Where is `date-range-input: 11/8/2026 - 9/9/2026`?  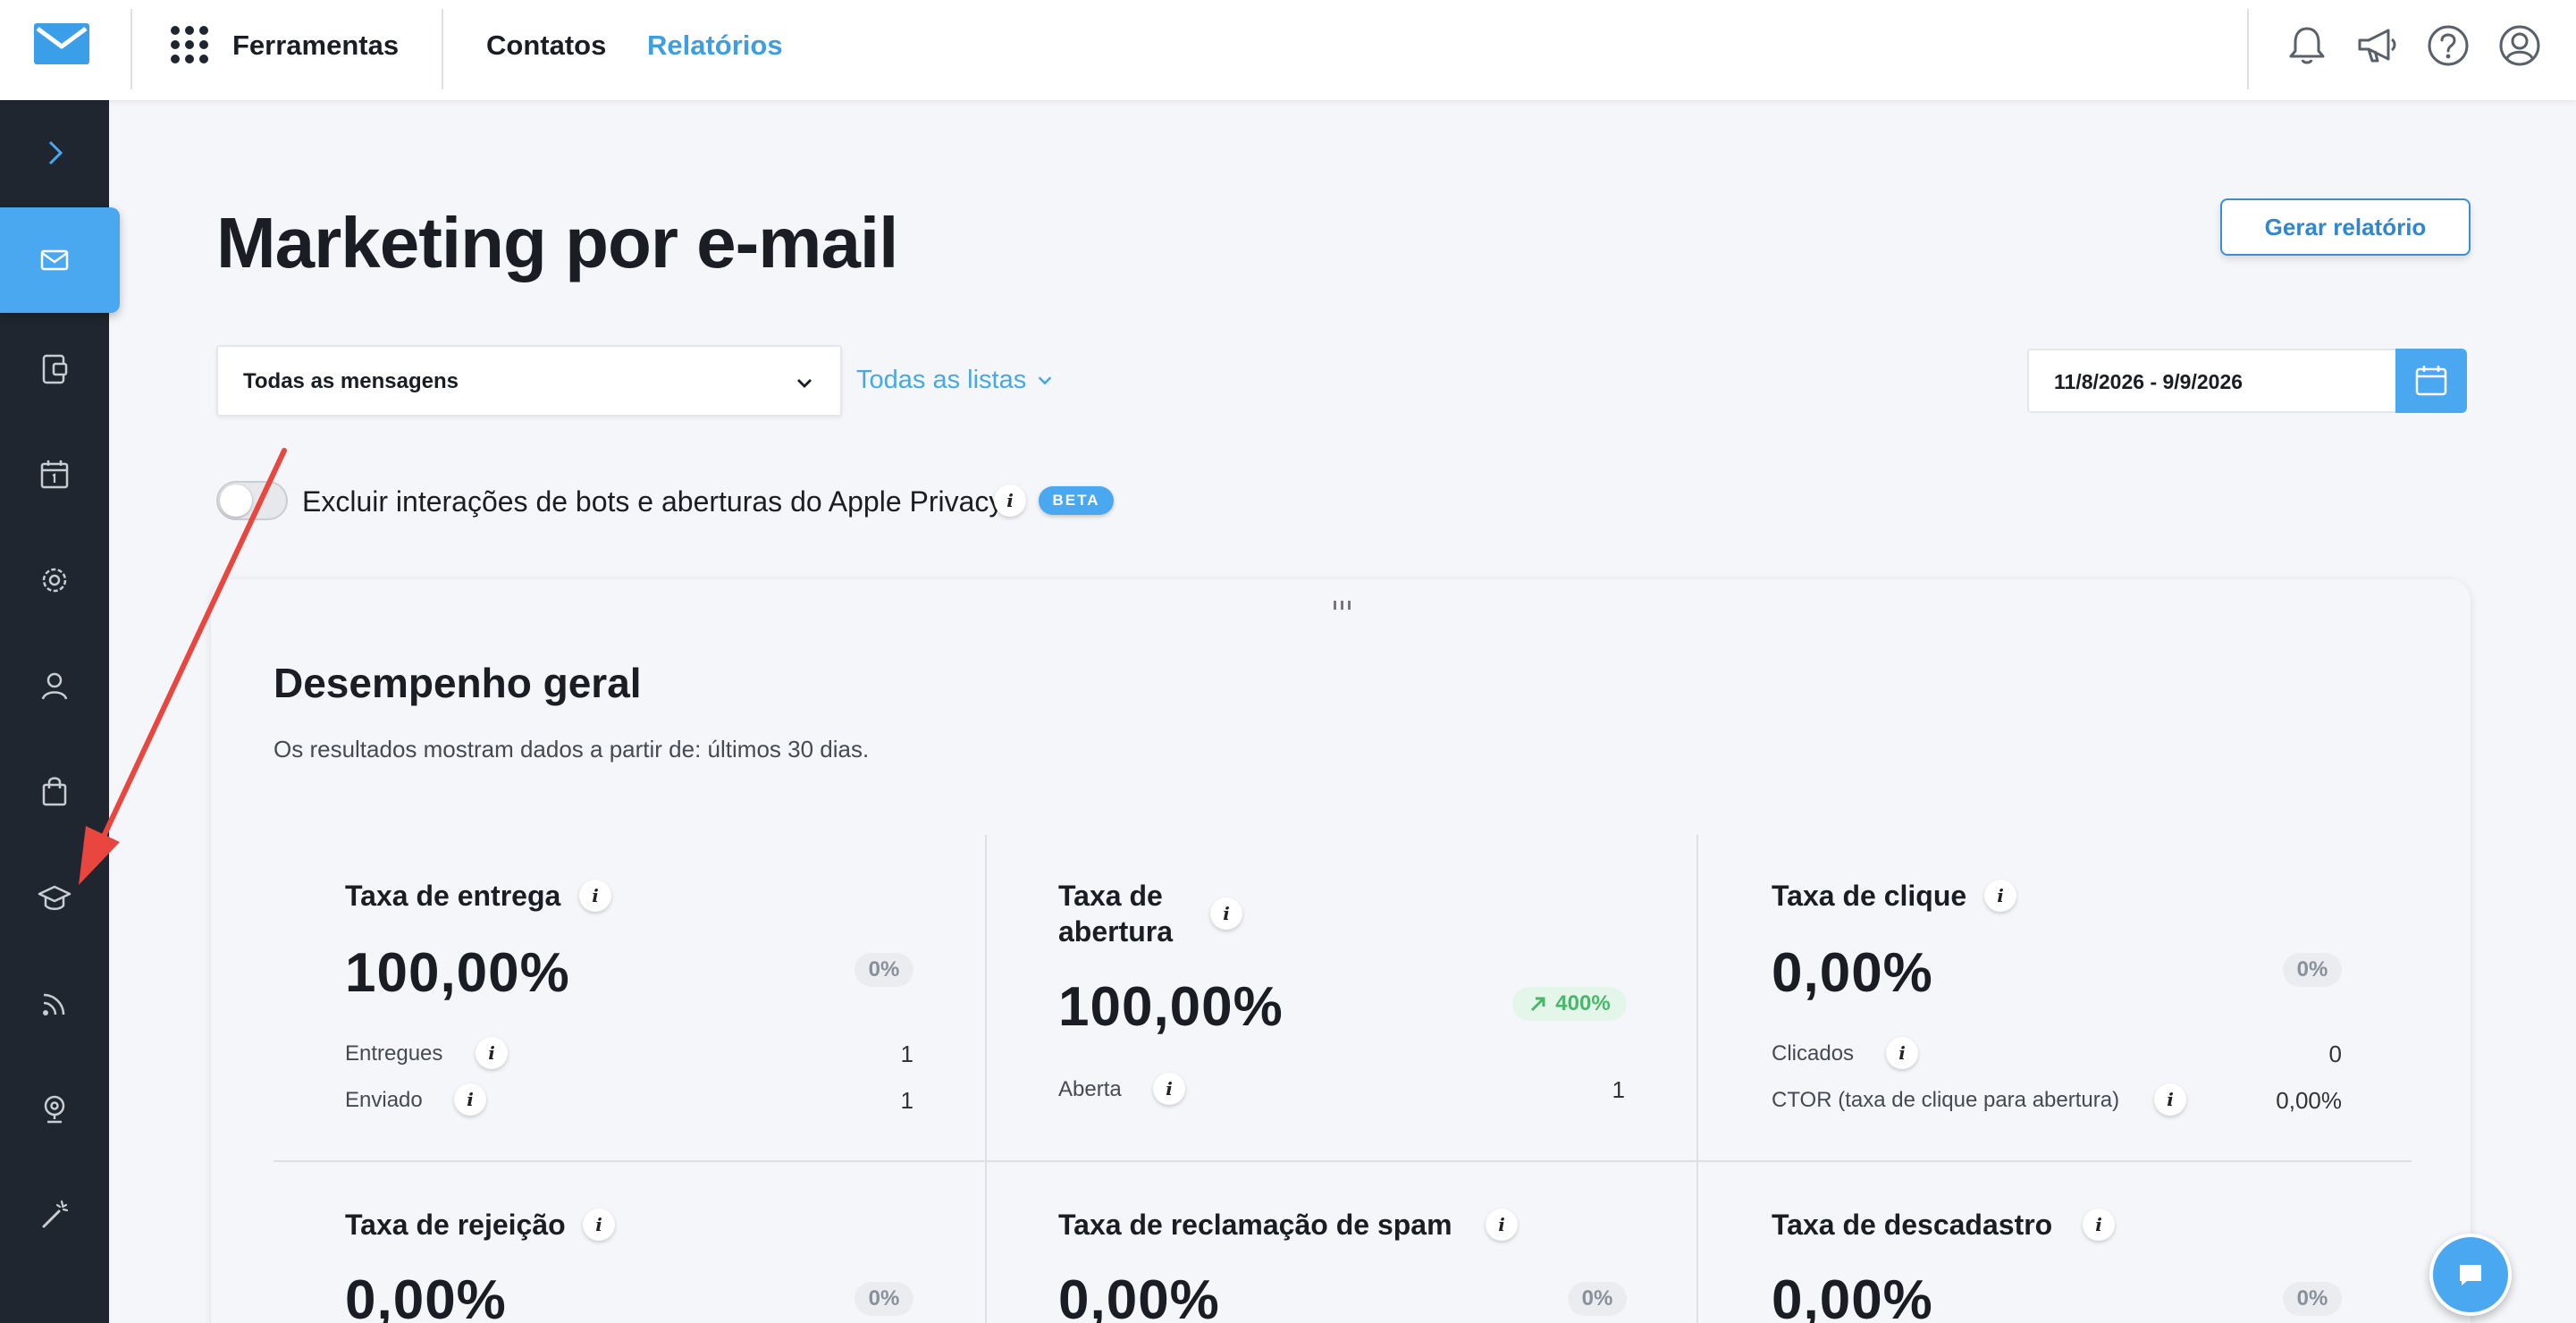
date-range-input: 11/8/2026 - 9/9/2026 is located at coordinates (2212, 381).